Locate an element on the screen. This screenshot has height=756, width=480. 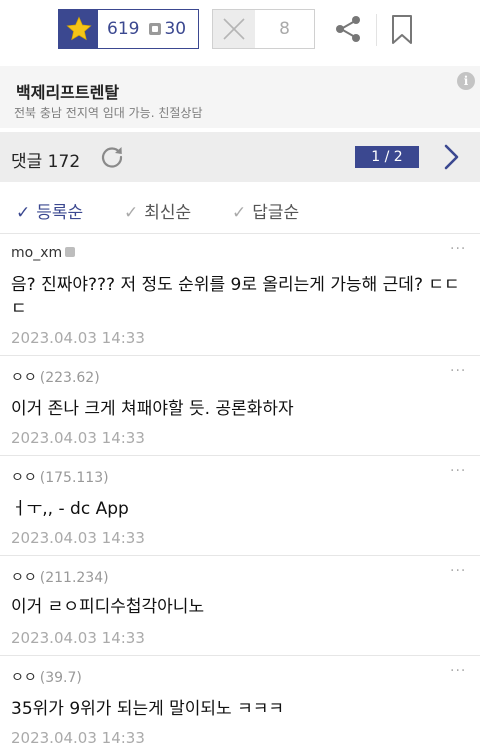
comment-count: 댓글 172 is located at coordinates (46, 162).